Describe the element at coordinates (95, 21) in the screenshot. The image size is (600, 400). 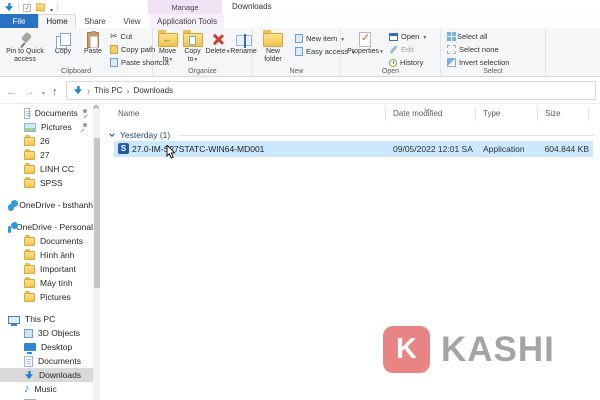
I see `tab-share: Share` at that location.